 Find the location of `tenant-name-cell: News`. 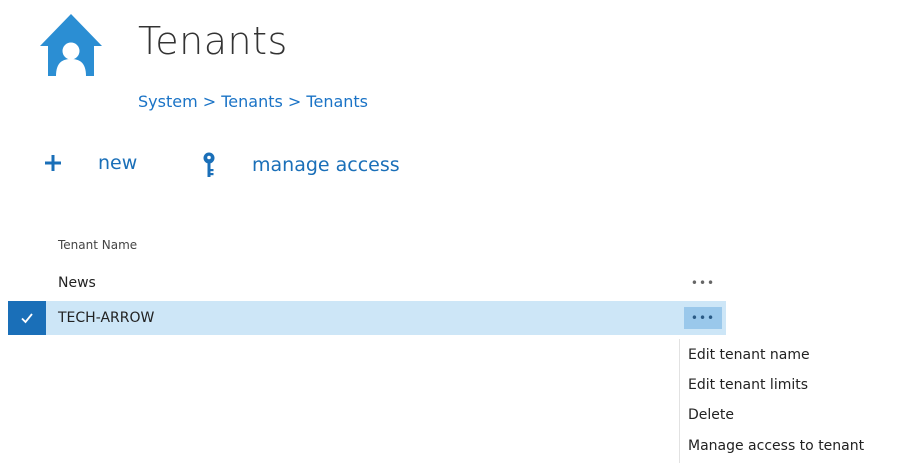

tenant-name-cell: News is located at coordinates (77, 283).